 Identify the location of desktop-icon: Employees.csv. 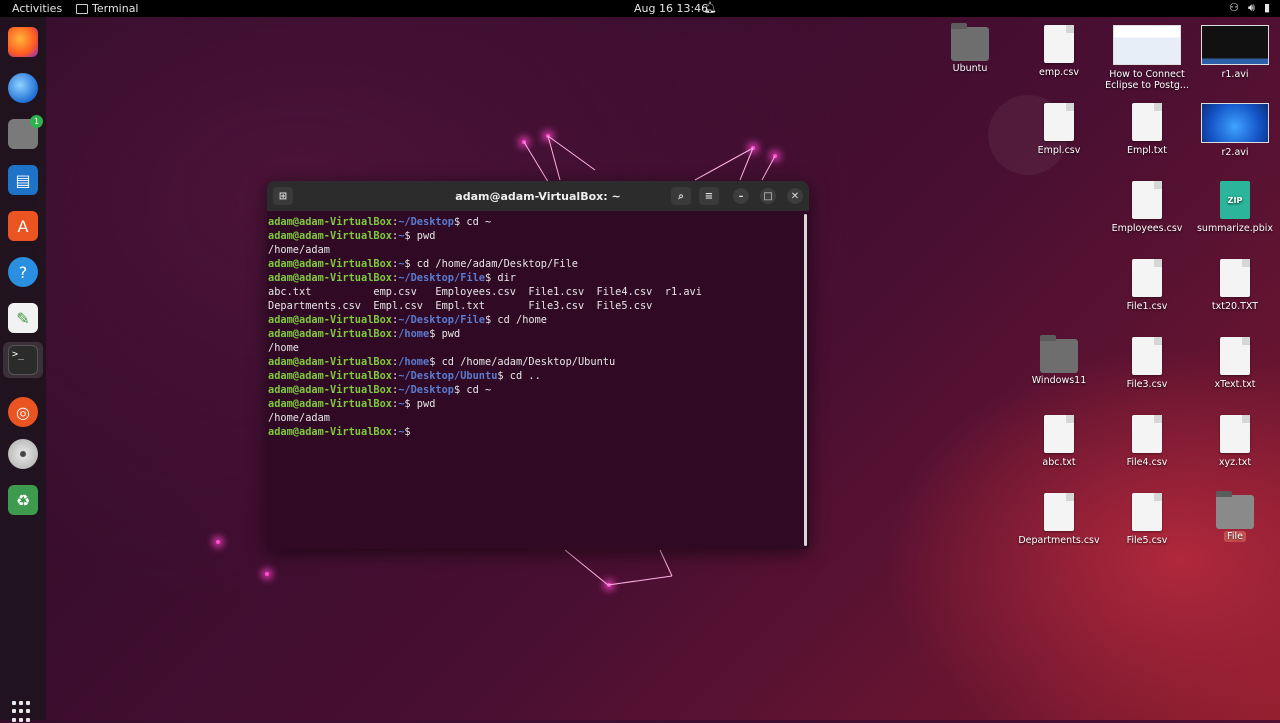
(1147, 207).